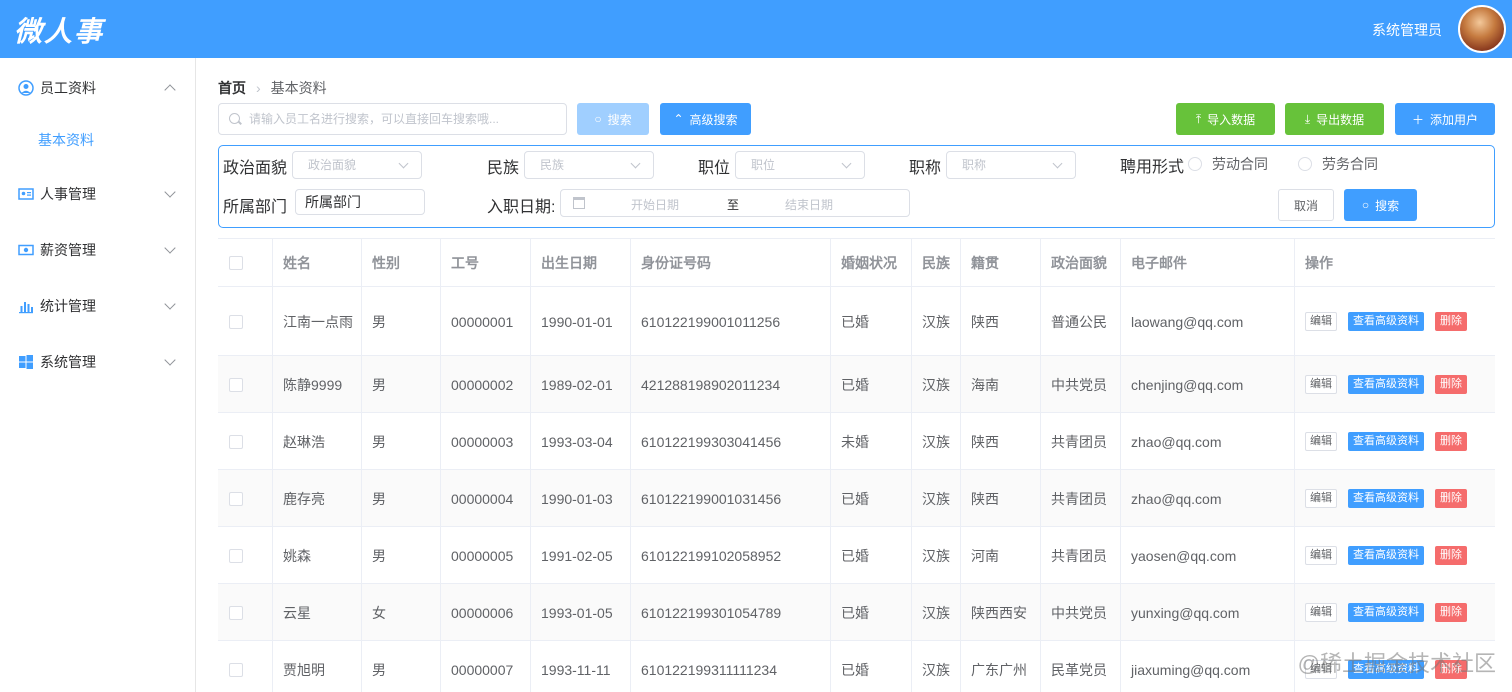 The image size is (1512, 692). I want to click on cell-email: yunxing@qq.com, so click(1208, 612).